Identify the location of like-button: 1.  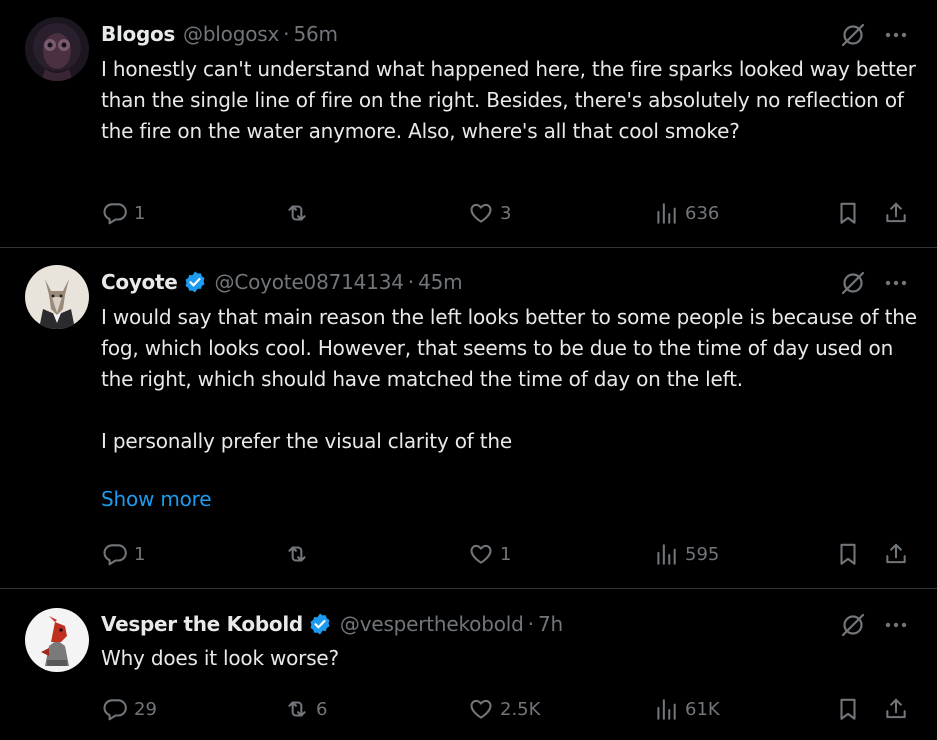
(489, 554).